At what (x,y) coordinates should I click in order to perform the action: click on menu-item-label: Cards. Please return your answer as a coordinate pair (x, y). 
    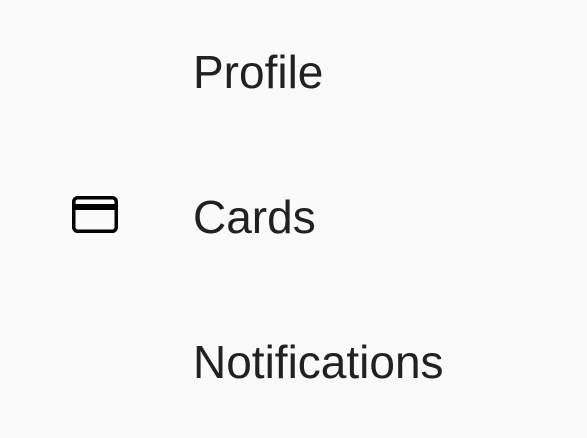
    Looking at the image, I should click on (254, 217).